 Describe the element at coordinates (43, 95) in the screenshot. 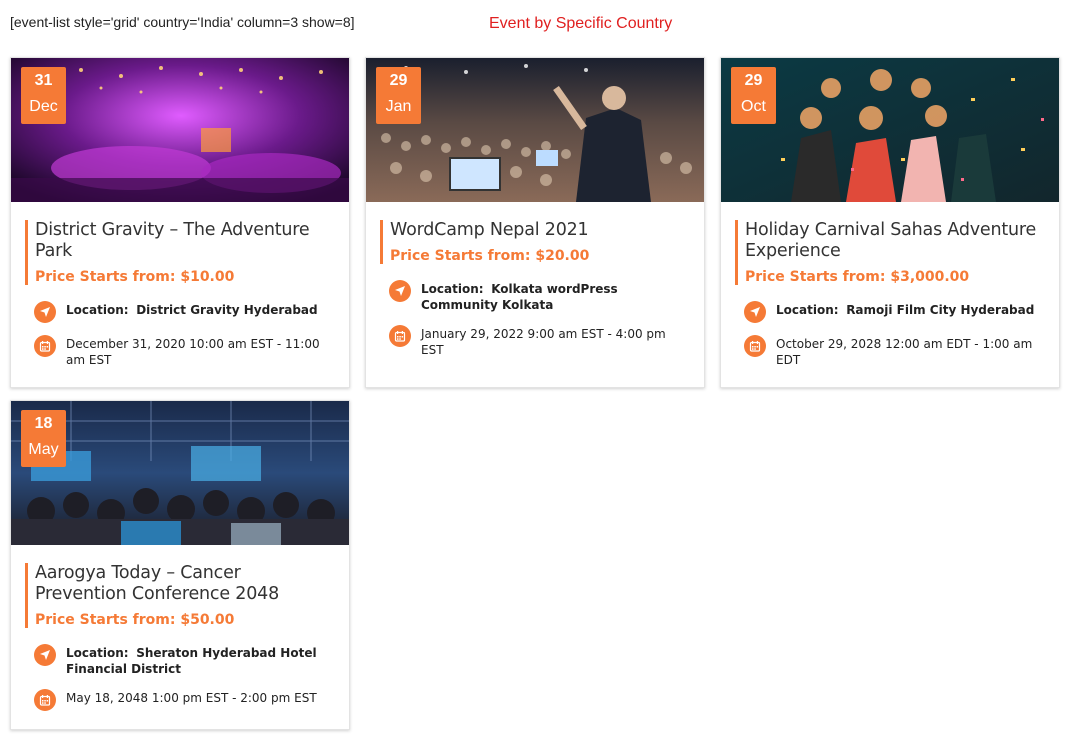

I see `date-badge: 31 Dec` at that location.